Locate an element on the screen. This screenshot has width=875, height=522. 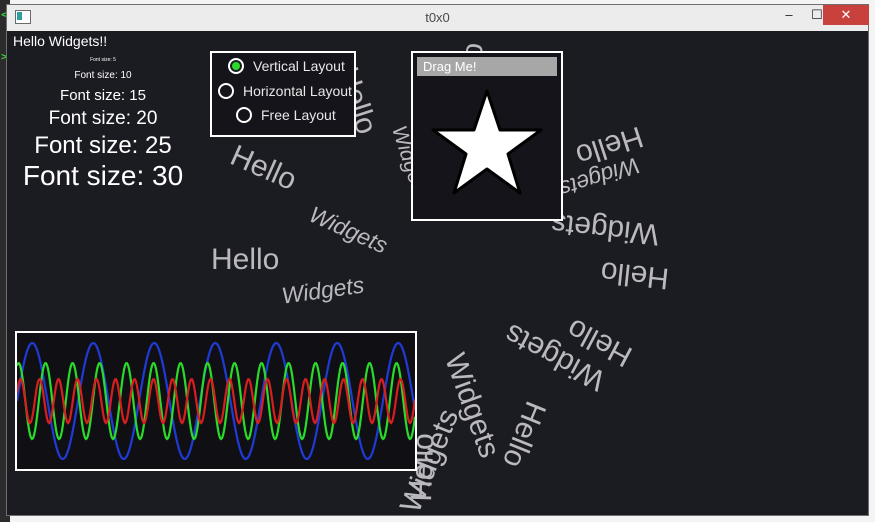
title-bar: t0x0 – ☐ ✕ is located at coordinates (438, 18).